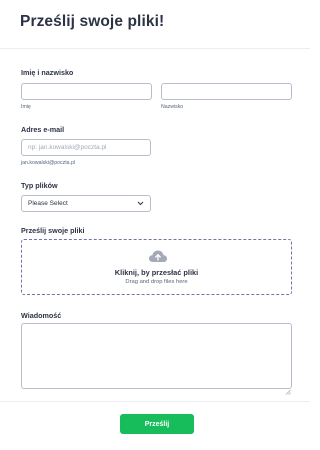  What do you see at coordinates (155, 401) in the screenshot?
I see `footer-divider` at bounding box center [155, 401].